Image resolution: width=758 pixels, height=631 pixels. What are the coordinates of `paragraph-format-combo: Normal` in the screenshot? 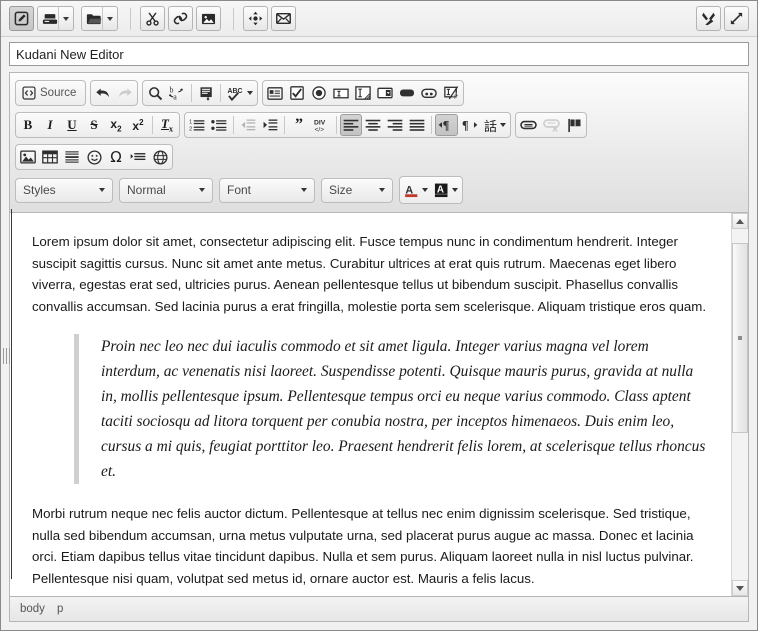 It's located at (166, 190).